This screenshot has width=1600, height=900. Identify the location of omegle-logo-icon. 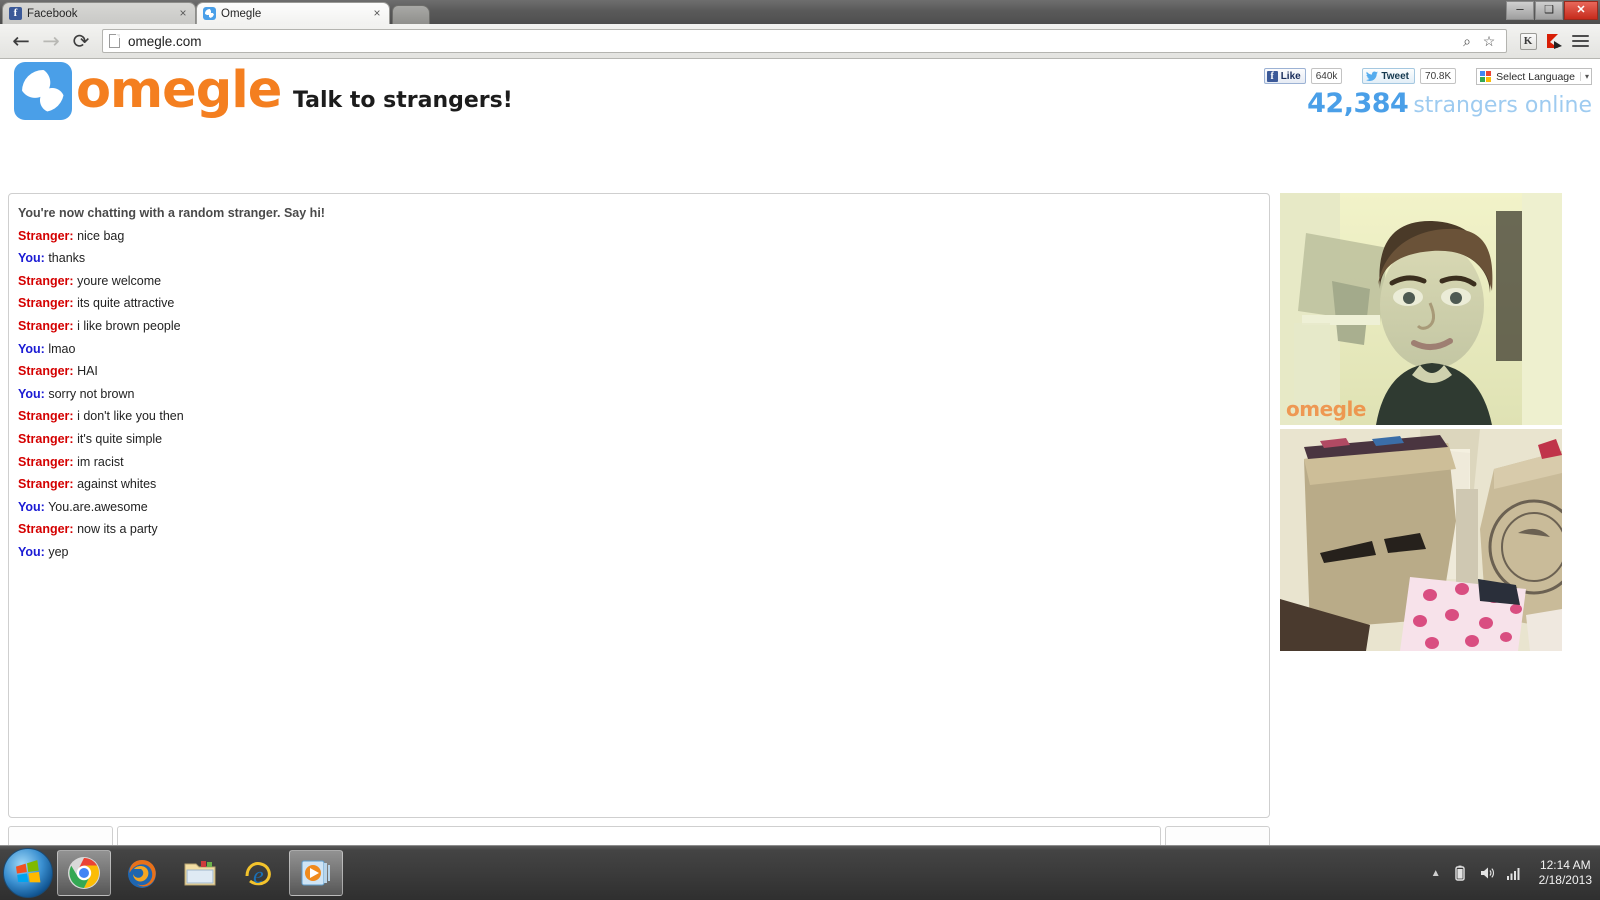
(43, 91).